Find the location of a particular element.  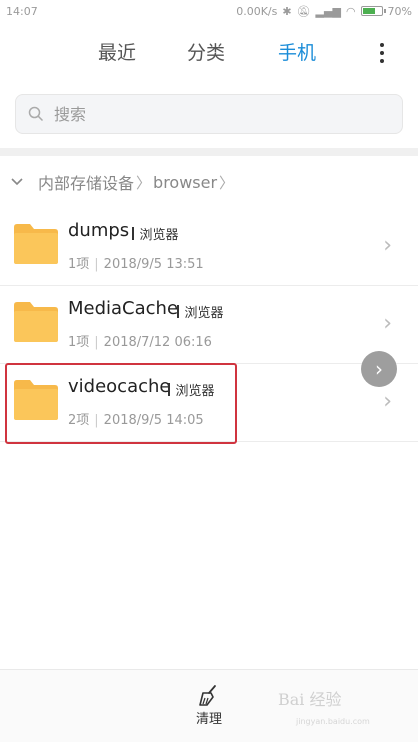

signal-icon: ▂▄▆ is located at coordinates (328, 11).